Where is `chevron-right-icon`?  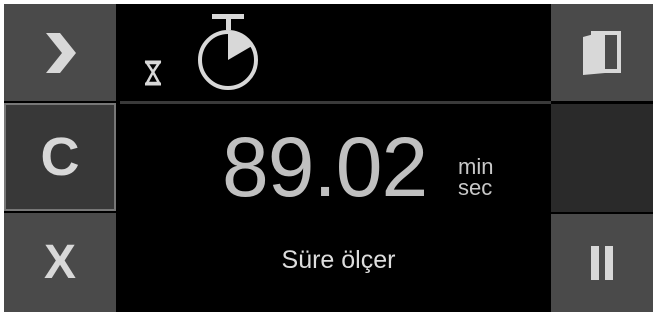
chevron-right-icon is located at coordinates (61, 52).